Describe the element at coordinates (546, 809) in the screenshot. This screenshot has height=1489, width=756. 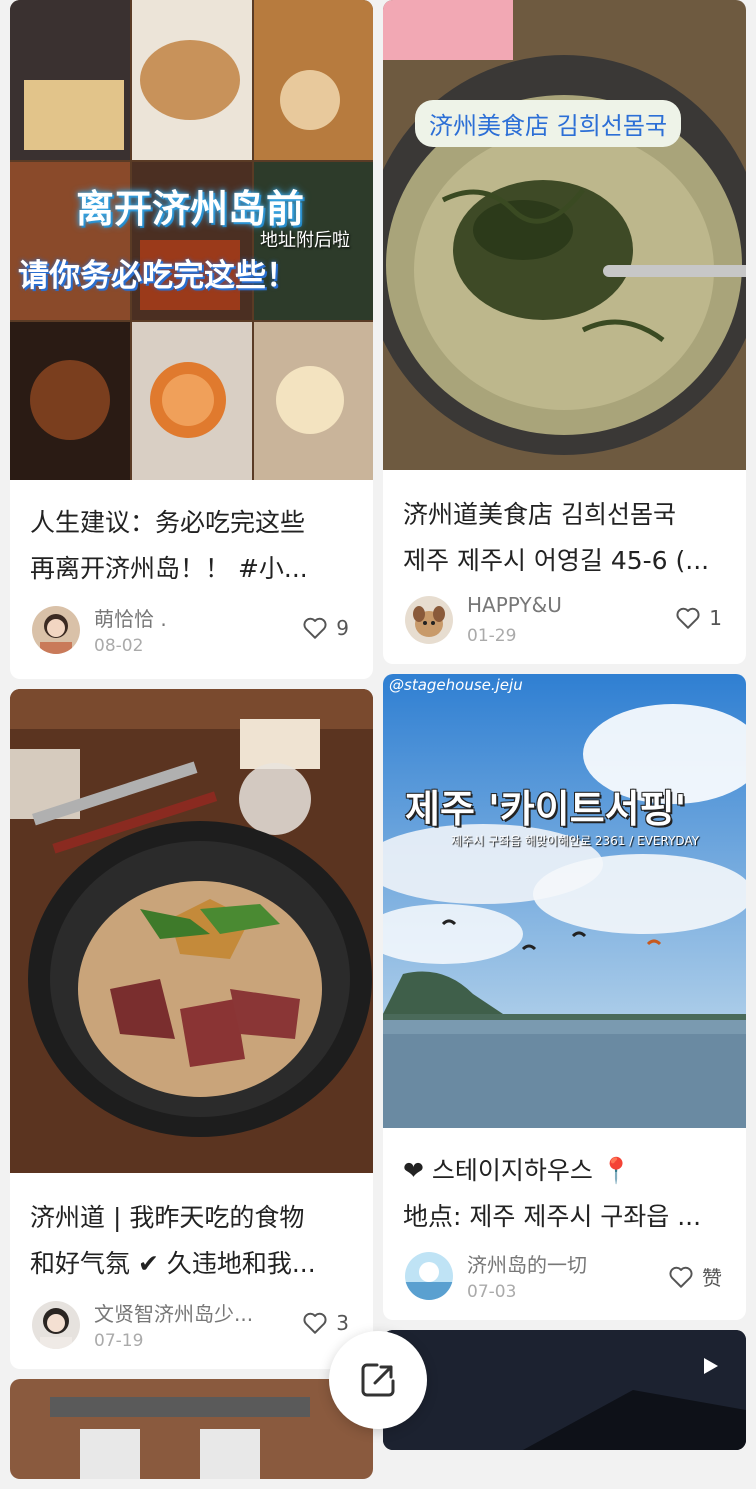
I see `cover-overlay-main: 제주 '카이트서핑'` at that location.